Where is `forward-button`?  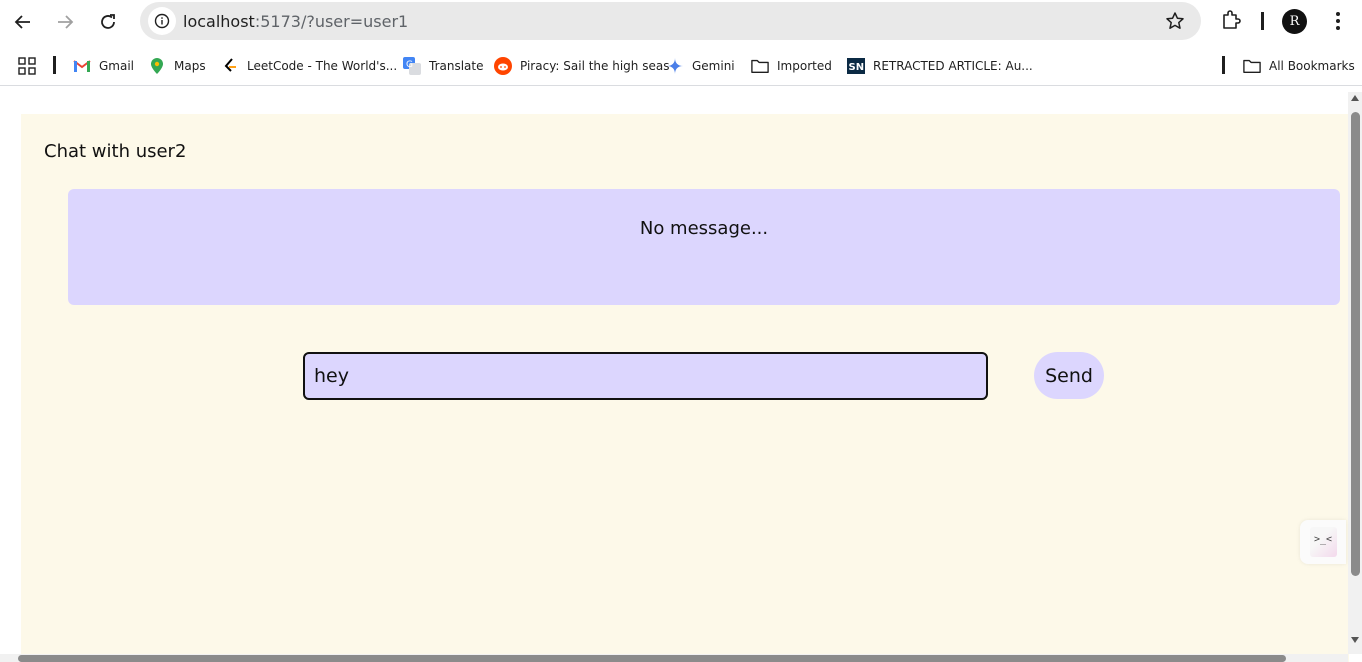 forward-button is located at coordinates (65, 22).